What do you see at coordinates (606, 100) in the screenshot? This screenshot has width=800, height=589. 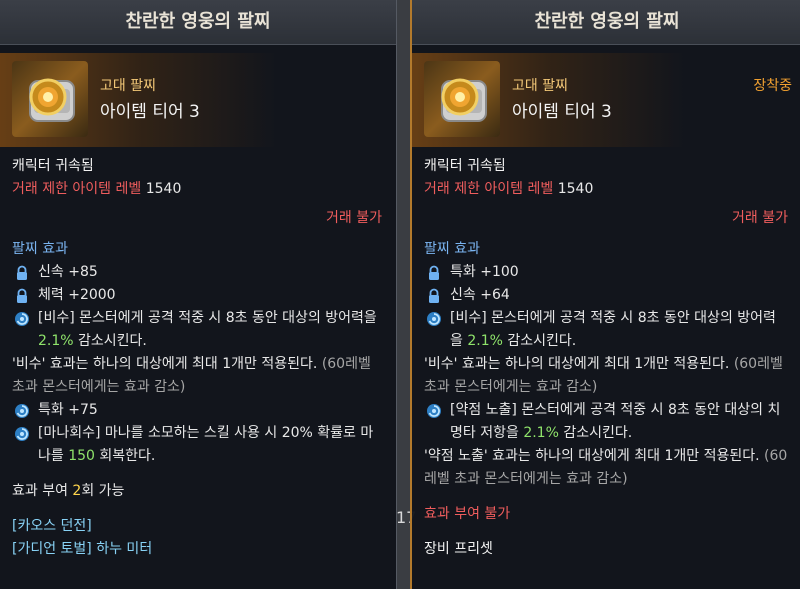 I see `item-header: 고대 팔찌 아이템 티어 3 장착중` at bounding box center [606, 100].